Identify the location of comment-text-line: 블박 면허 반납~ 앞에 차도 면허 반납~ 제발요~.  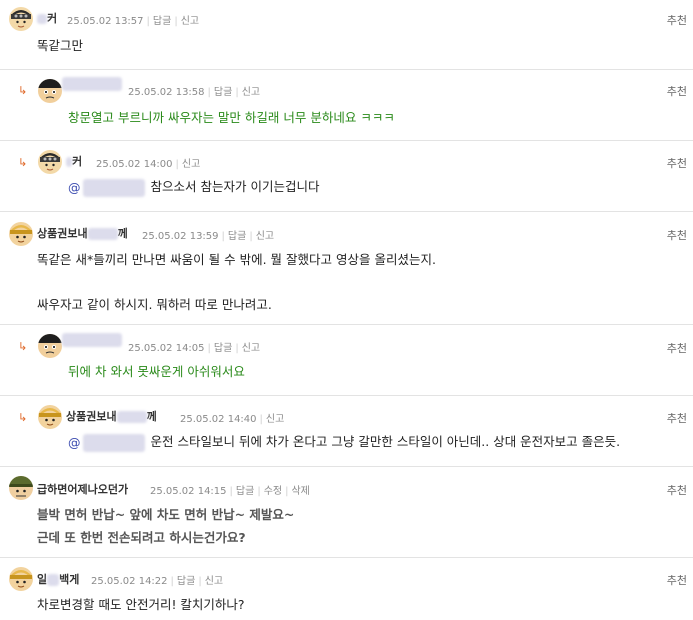
(166, 514).